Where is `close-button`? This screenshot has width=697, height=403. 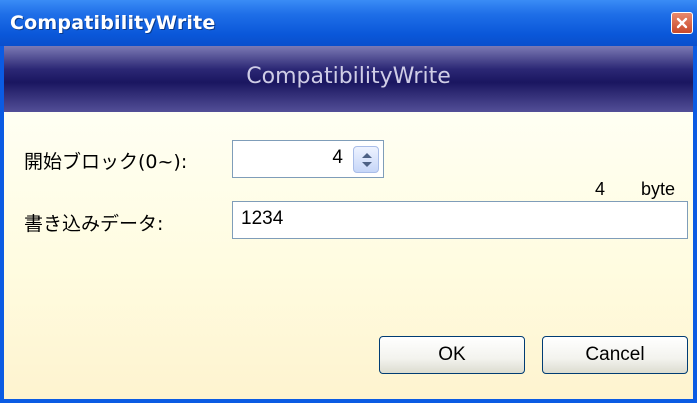 close-button is located at coordinates (682, 23).